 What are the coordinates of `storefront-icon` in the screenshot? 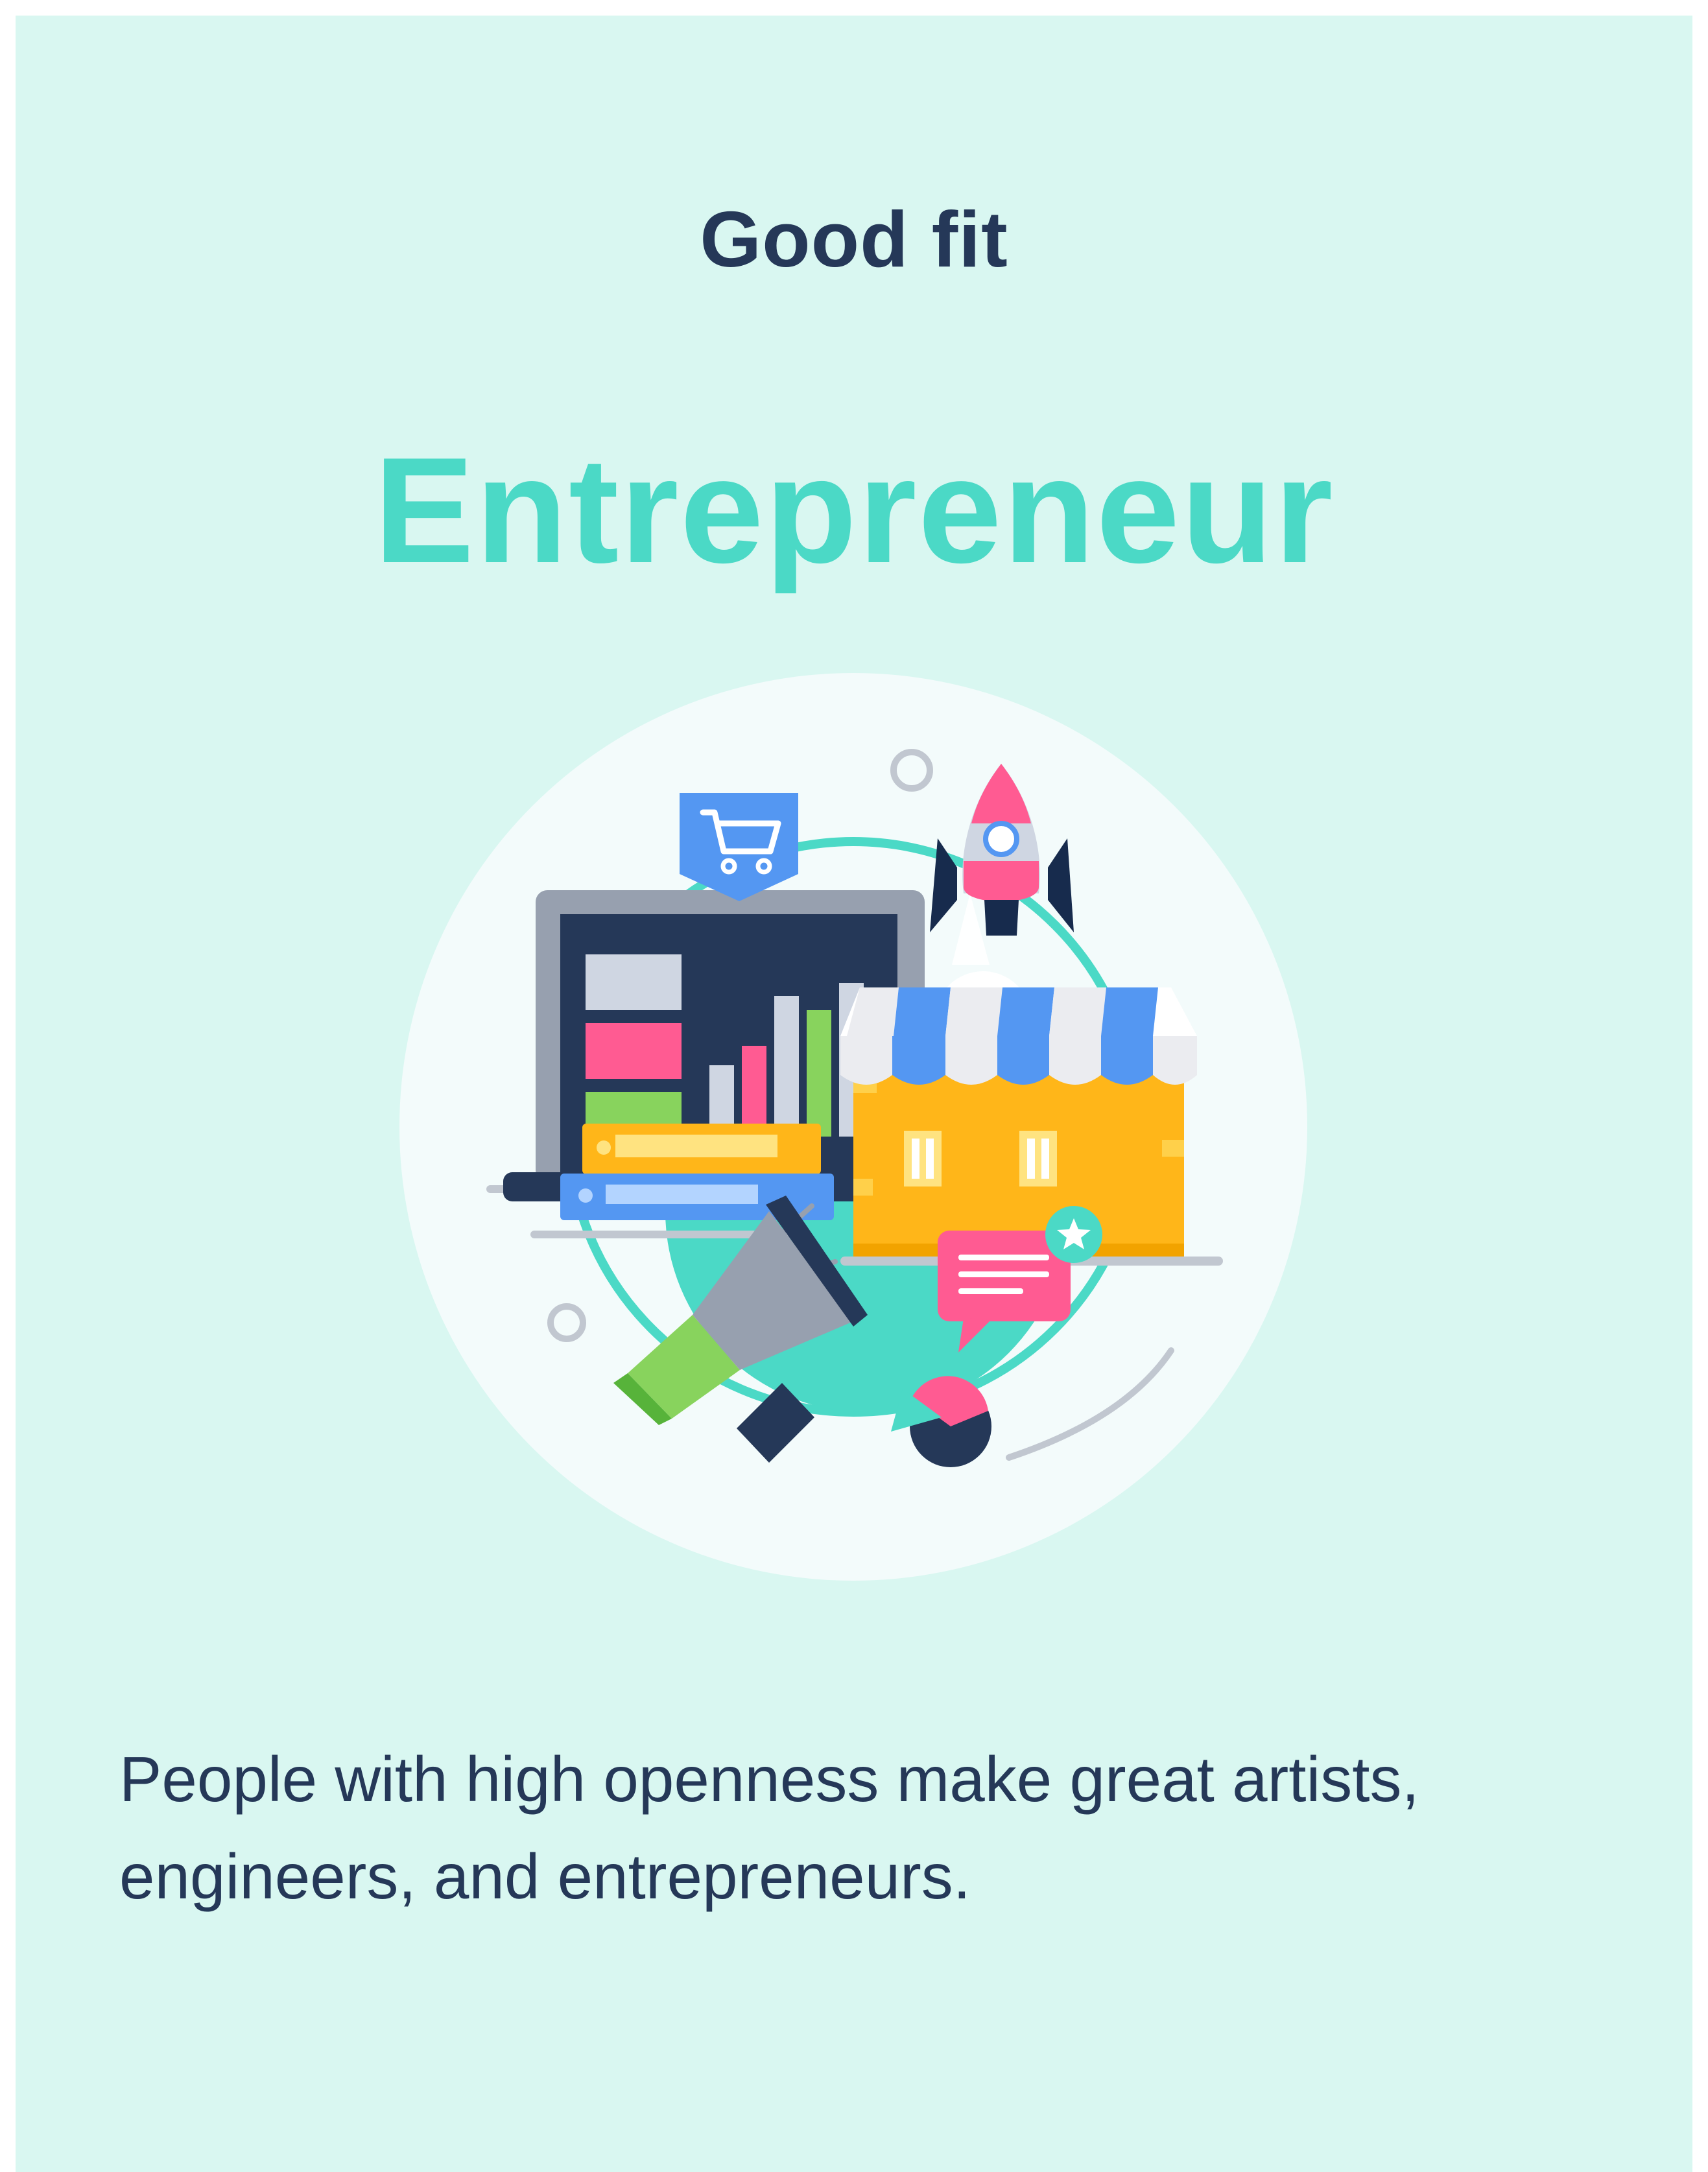 It's located at (1031, 1126).